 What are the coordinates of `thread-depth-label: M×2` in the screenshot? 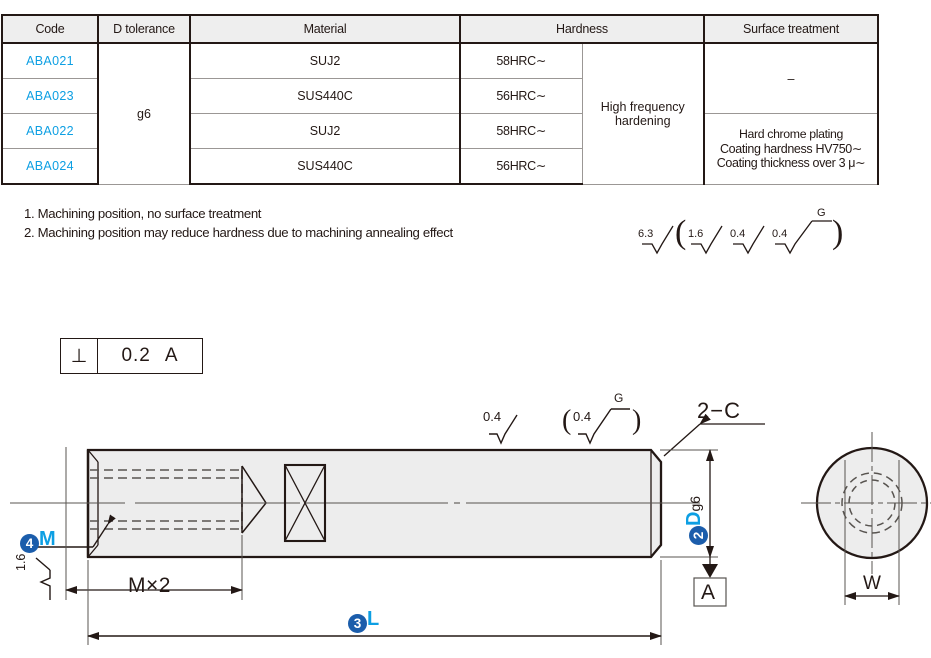 It's located at (149, 585).